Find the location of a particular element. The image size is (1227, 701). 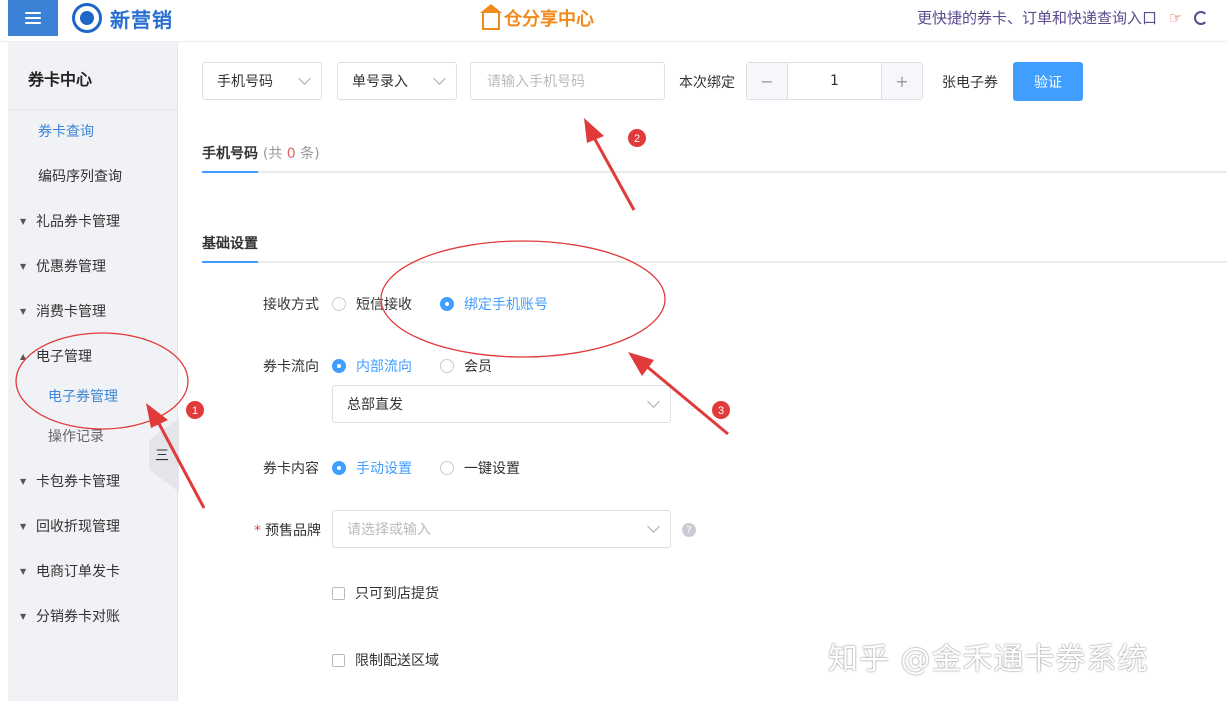

sidebar-item-coupon-query: 券卡查询 is located at coordinates (93, 131).